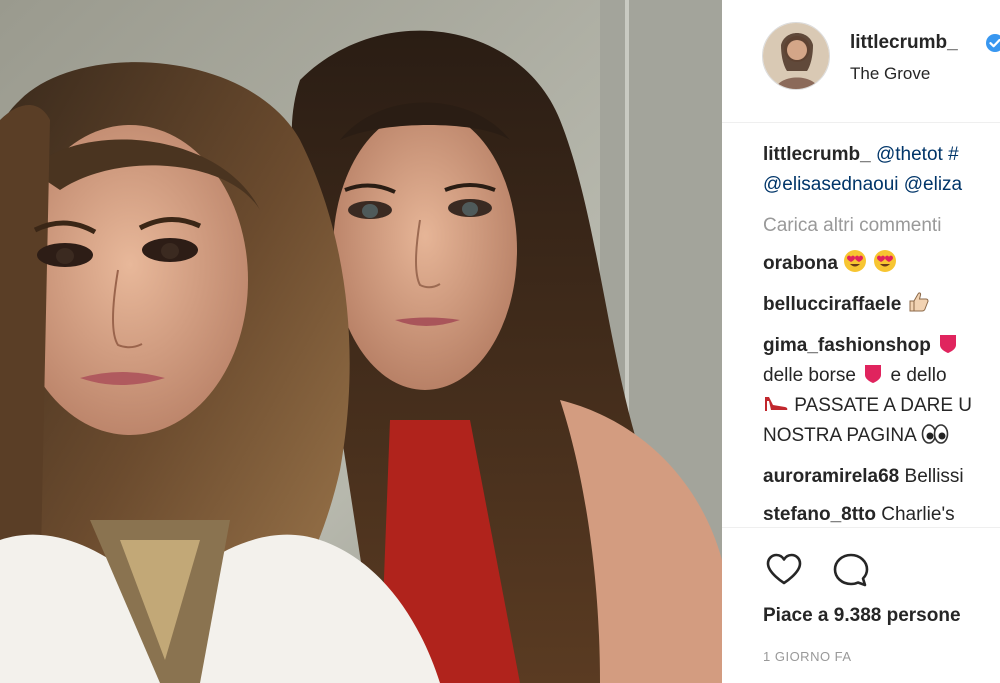  I want to click on like-heart-icon, so click(784, 570).